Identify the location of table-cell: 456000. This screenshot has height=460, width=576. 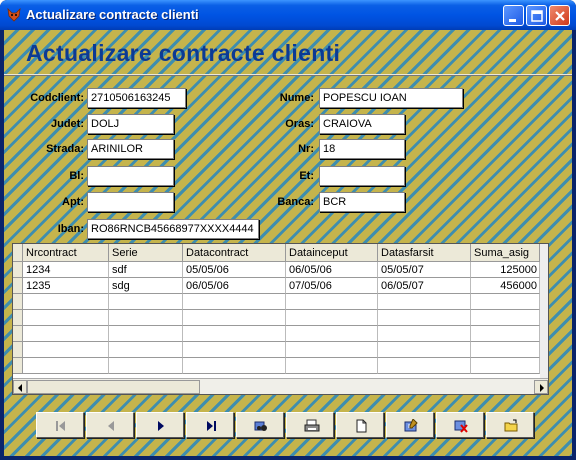
(505, 286).